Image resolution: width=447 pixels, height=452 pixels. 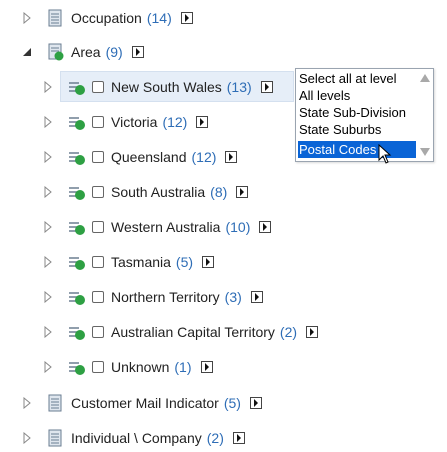 What do you see at coordinates (27, 52) in the screenshot?
I see `collapse-triangle-icon` at bounding box center [27, 52].